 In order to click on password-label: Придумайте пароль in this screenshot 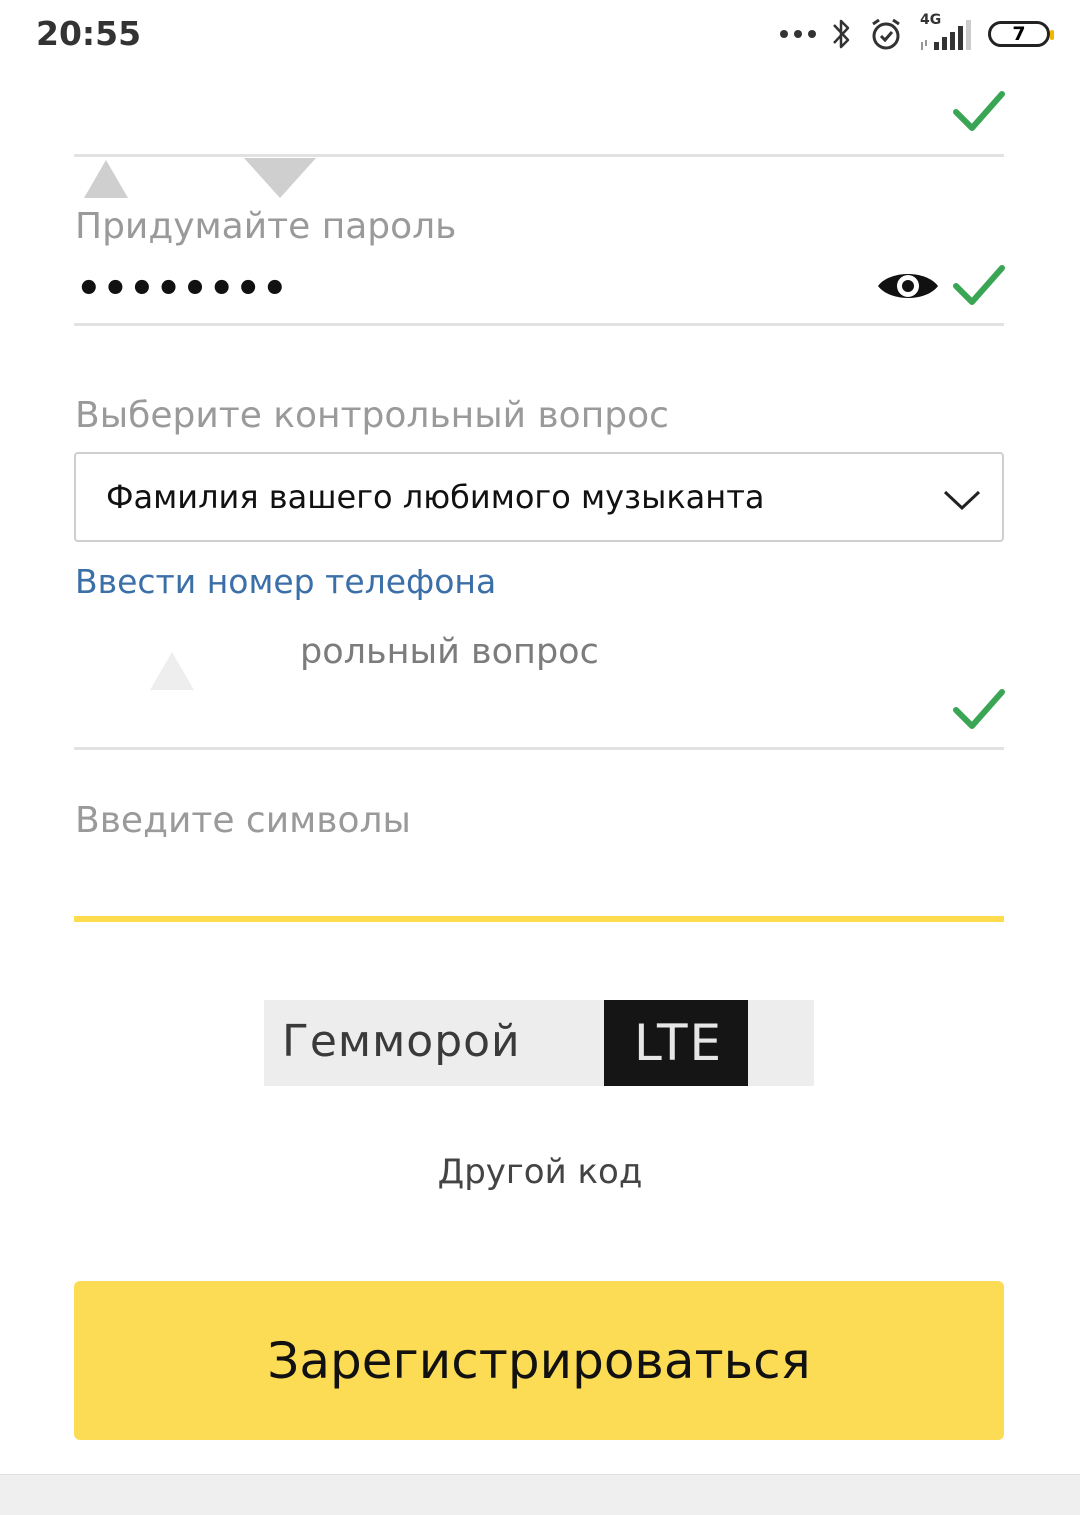, I will do `click(266, 226)`.